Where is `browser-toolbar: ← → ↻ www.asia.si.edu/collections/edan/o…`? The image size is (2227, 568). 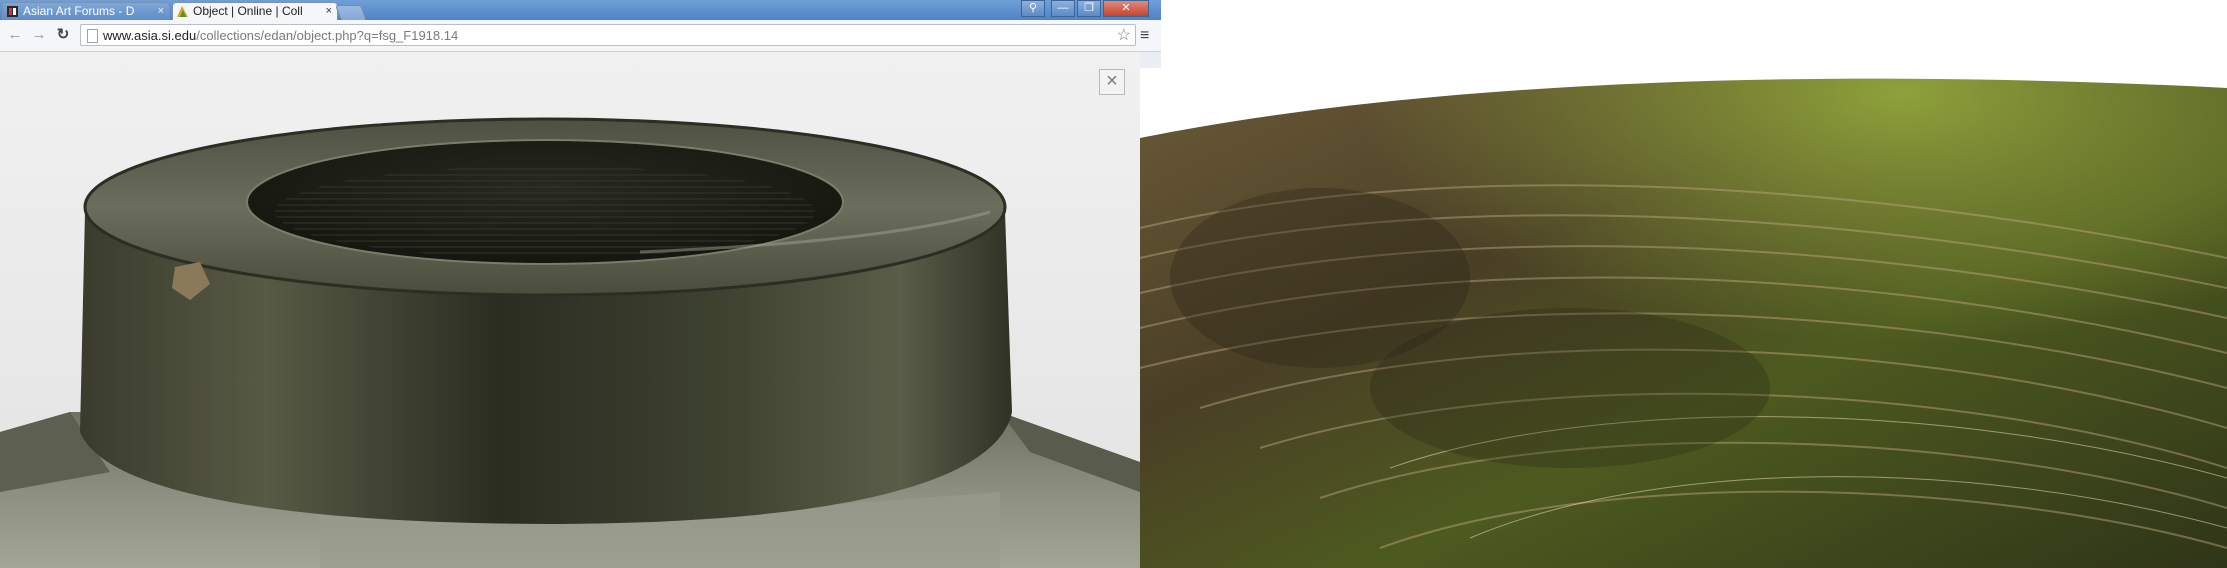 browser-toolbar: ← → ↻ www.asia.si.edu/collections/edan/o… is located at coordinates (580, 36).